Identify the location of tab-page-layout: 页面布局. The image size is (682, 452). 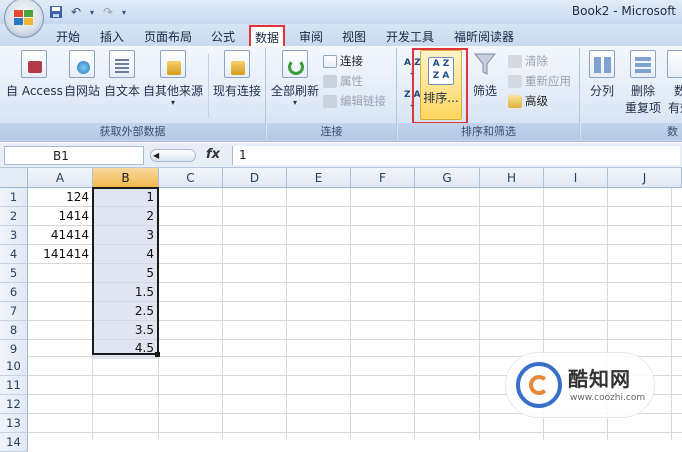
(168, 36).